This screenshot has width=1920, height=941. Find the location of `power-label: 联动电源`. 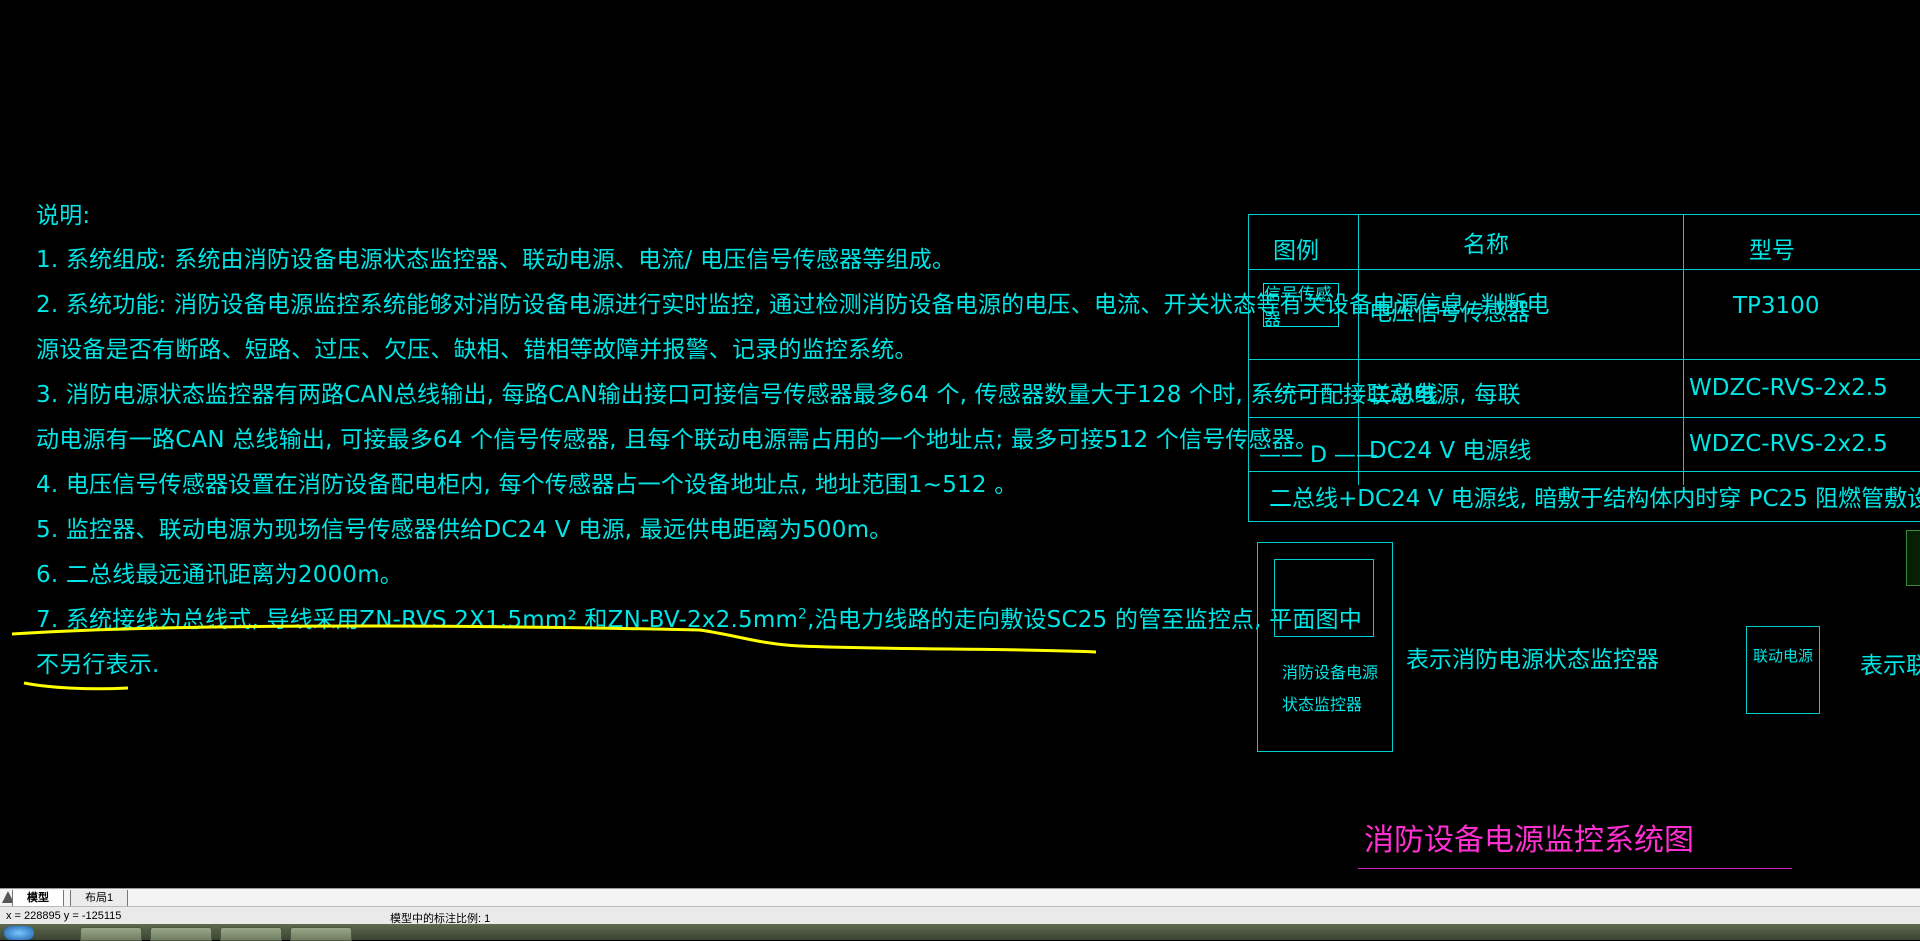

power-label: 联动电源 is located at coordinates (1782, 656).